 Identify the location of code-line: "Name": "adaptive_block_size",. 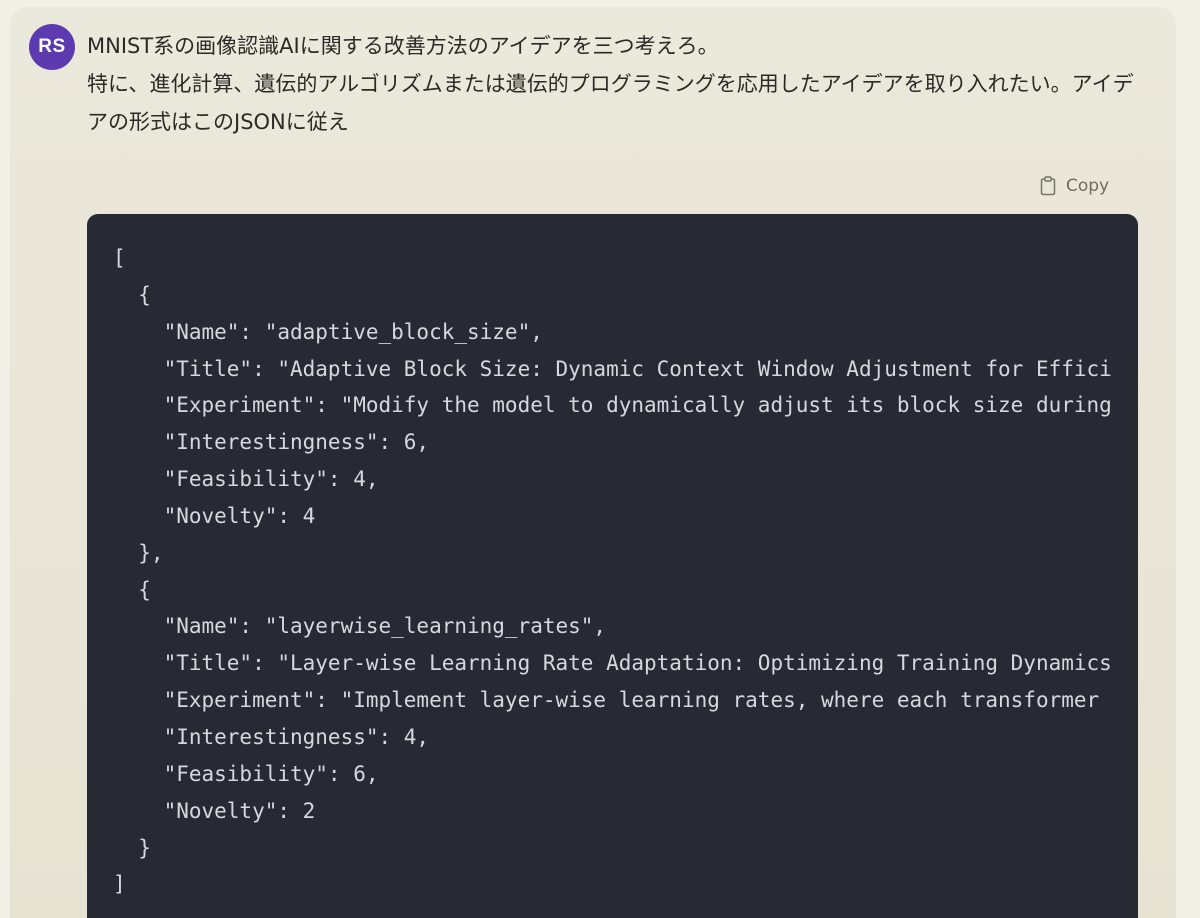
(328, 331).